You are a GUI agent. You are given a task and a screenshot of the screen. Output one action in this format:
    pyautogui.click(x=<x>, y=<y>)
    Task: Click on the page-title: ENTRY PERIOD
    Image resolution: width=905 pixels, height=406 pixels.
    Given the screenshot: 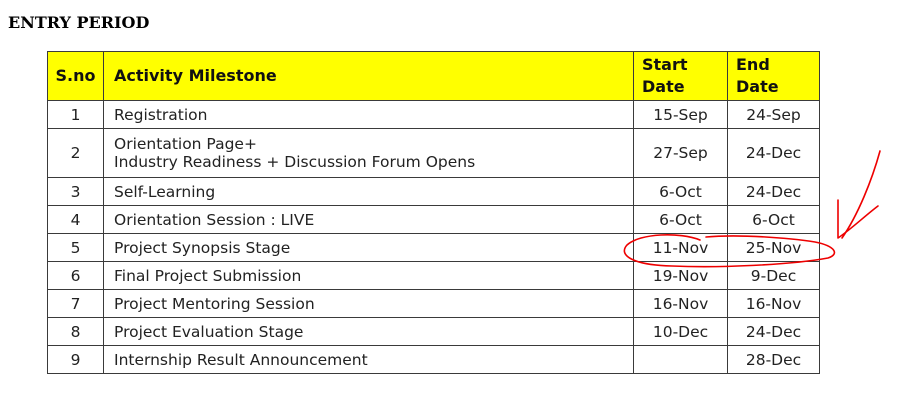 What is the action you would take?
    pyautogui.click(x=79, y=22)
    